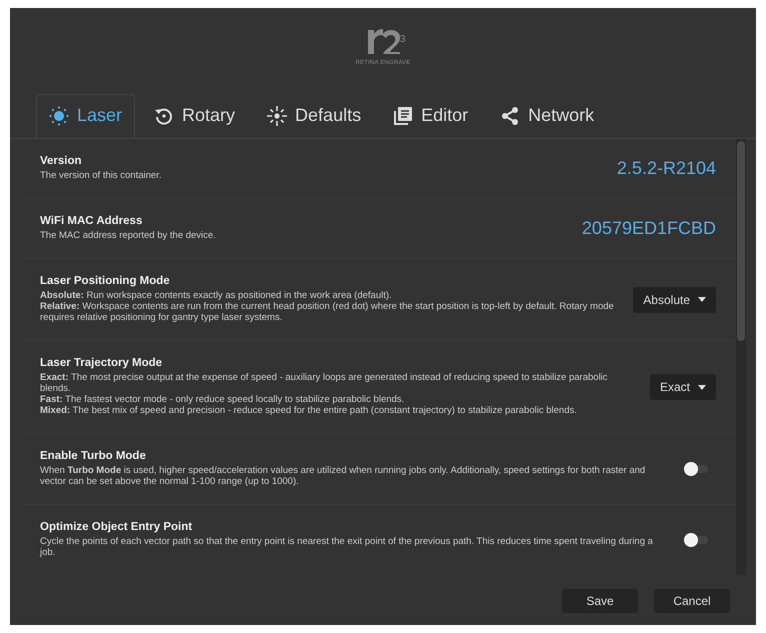  Describe the element at coordinates (547, 116) in the screenshot. I see `tab: Network` at that location.